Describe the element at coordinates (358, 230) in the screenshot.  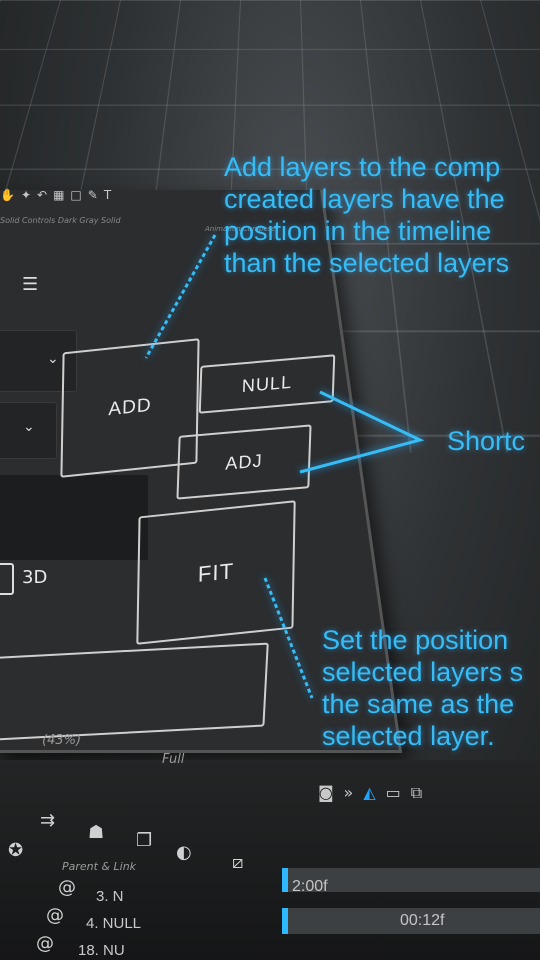
I see `annotation-line: position in the timeline` at that location.